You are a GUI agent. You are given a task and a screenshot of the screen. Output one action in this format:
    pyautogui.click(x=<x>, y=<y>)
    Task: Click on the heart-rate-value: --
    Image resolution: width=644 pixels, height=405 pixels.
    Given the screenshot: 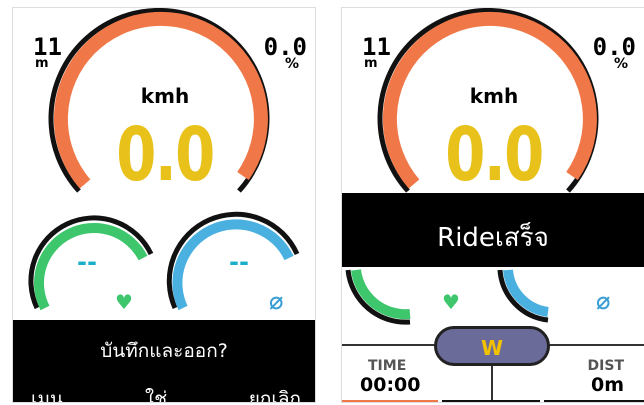 What is the action you would take?
    pyautogui.click(x=87, y=262)
    